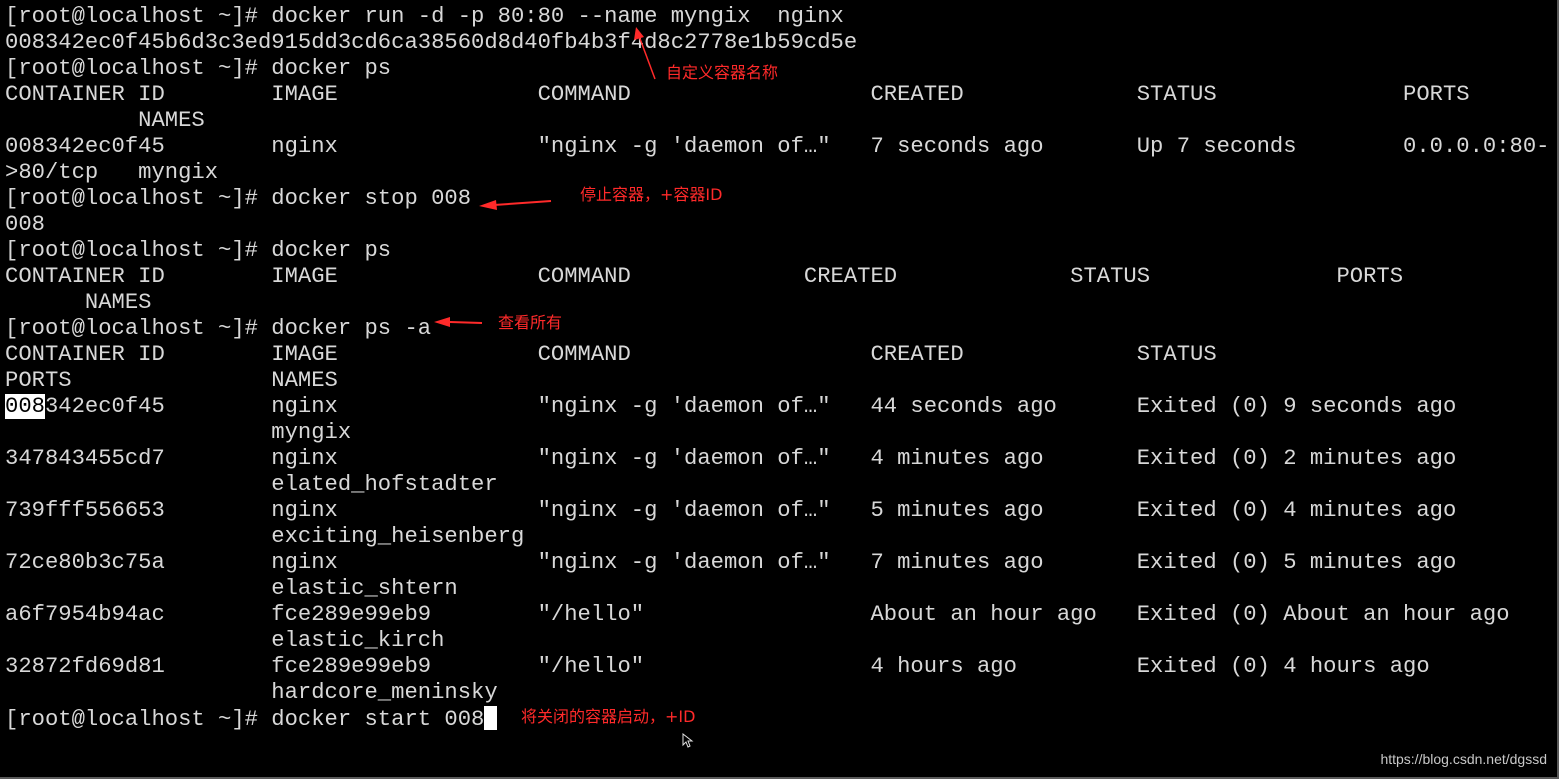  Describe the element at coordinates (1463, 759) in the screenshot. I see `watermark: https://blog.csdn.net/dgssd` at that location.